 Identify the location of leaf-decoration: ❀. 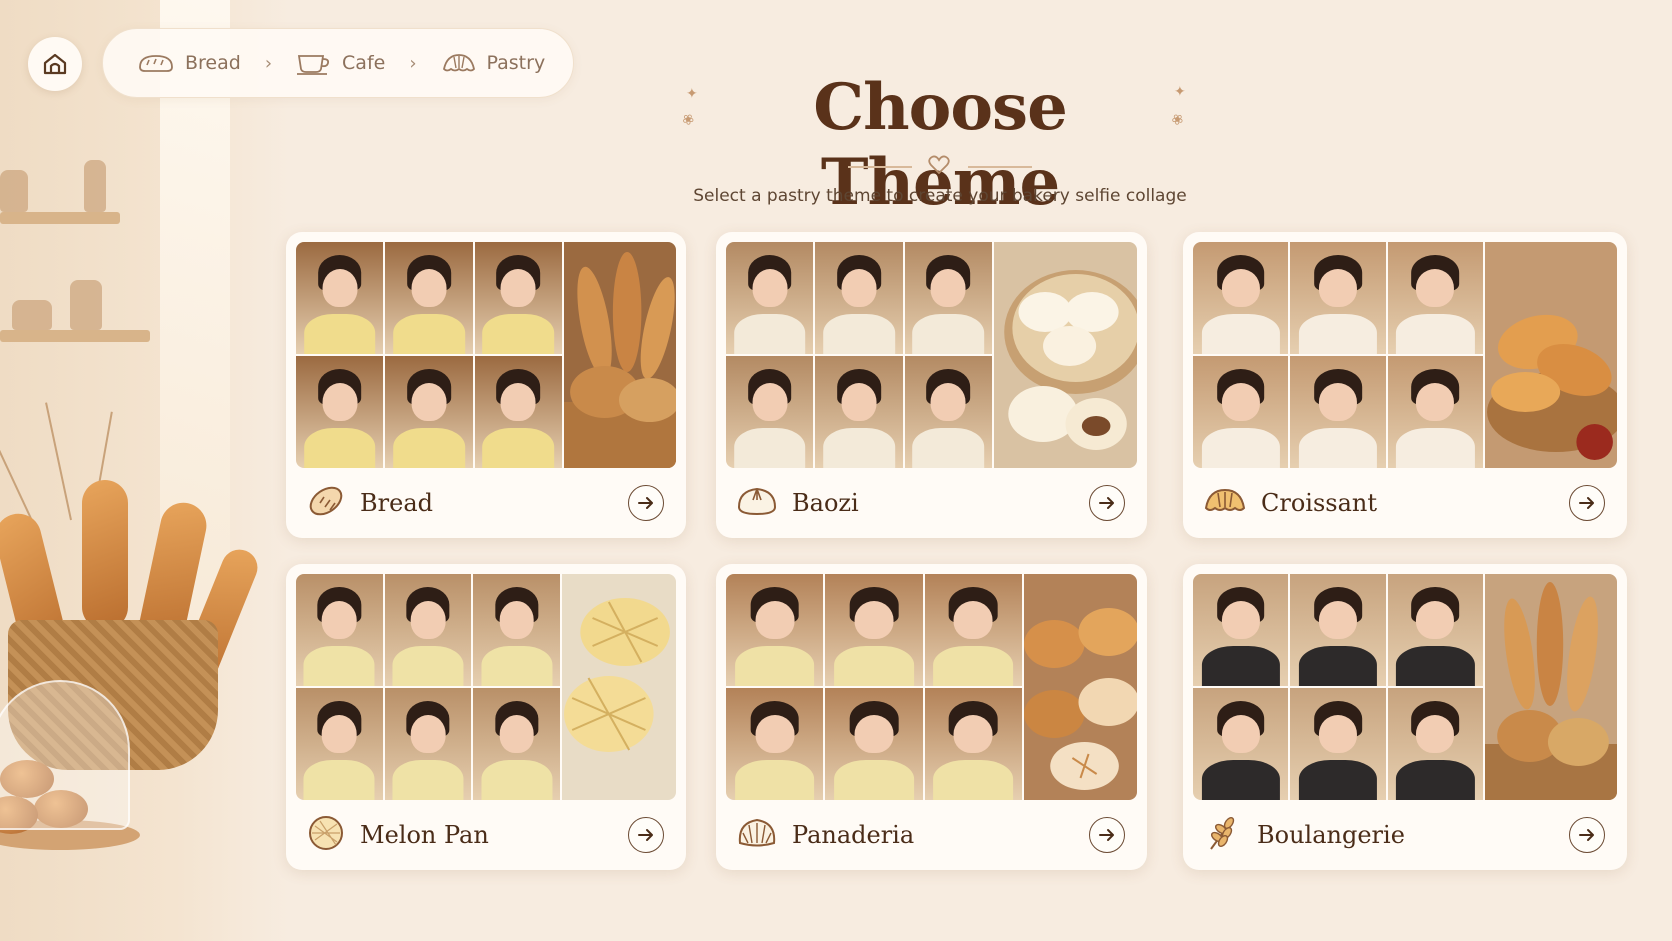
(687, 120).